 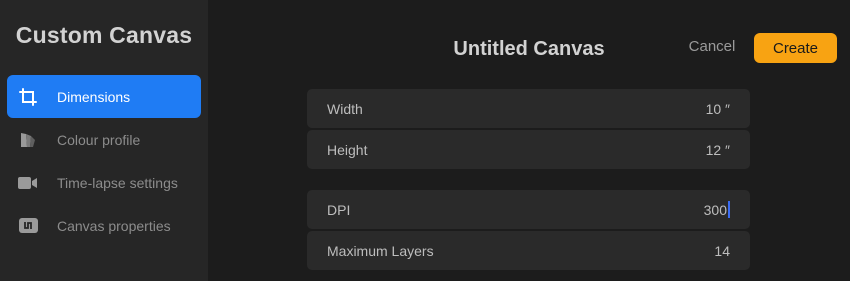 What do you see at coordinates (28, 226) in the screenshot?
I see `canvas-properties-icon` at bounding box center [28, 226].